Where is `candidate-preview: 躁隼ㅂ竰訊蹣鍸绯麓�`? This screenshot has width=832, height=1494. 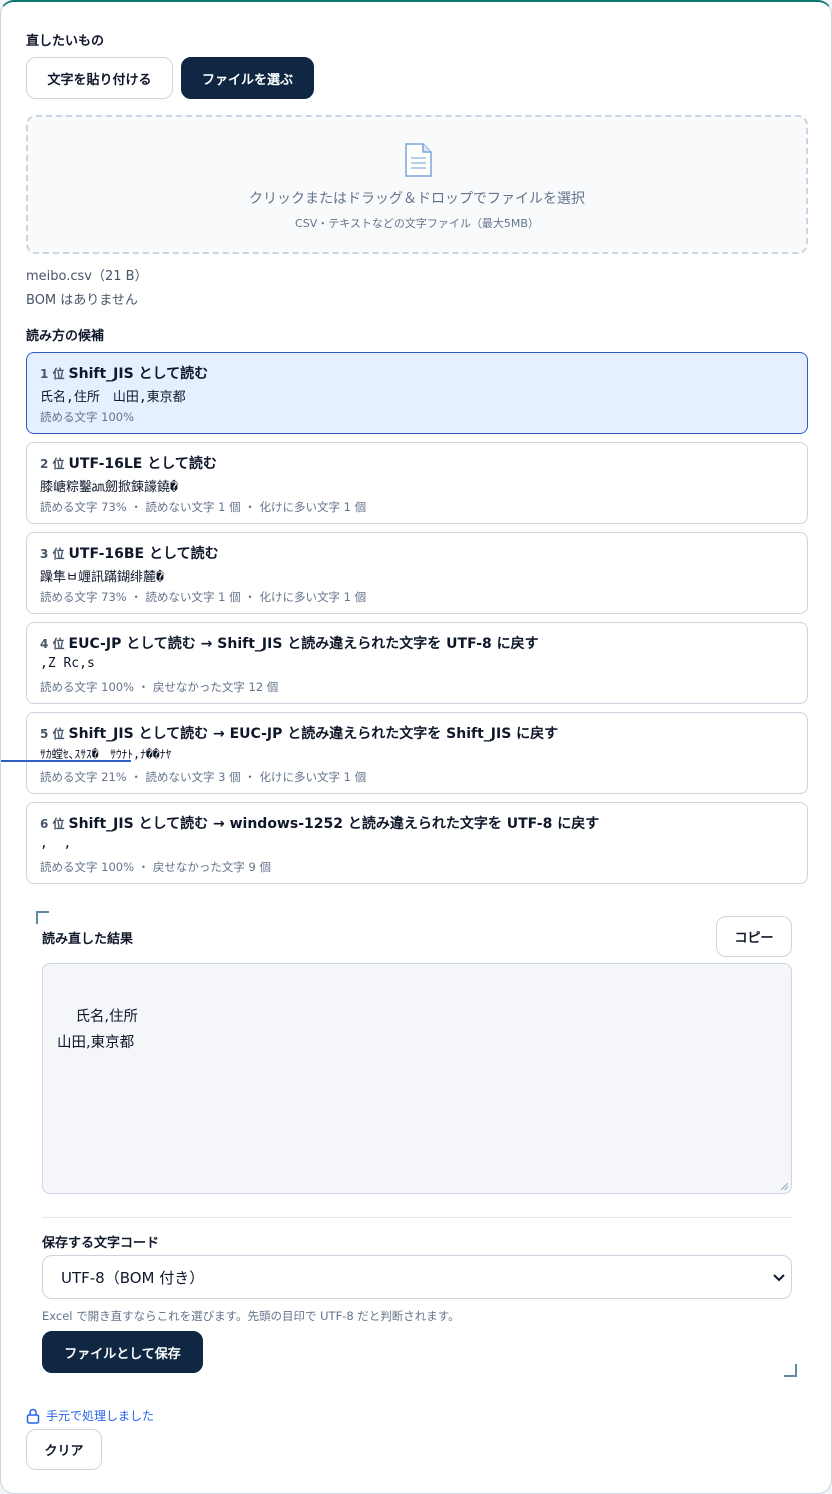
candidate-preview: 躁隼ㅂ竰訊蹣鍸绯麓� is located at coordinates (102, 577).